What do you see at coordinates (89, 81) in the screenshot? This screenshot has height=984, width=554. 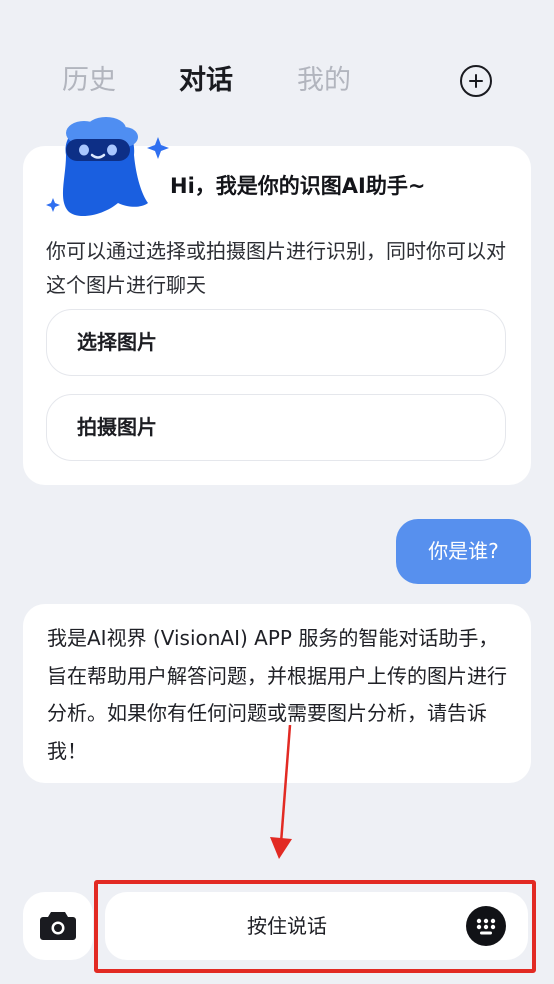 I see `tab-history: 历史` at bounding box center [89, 81].